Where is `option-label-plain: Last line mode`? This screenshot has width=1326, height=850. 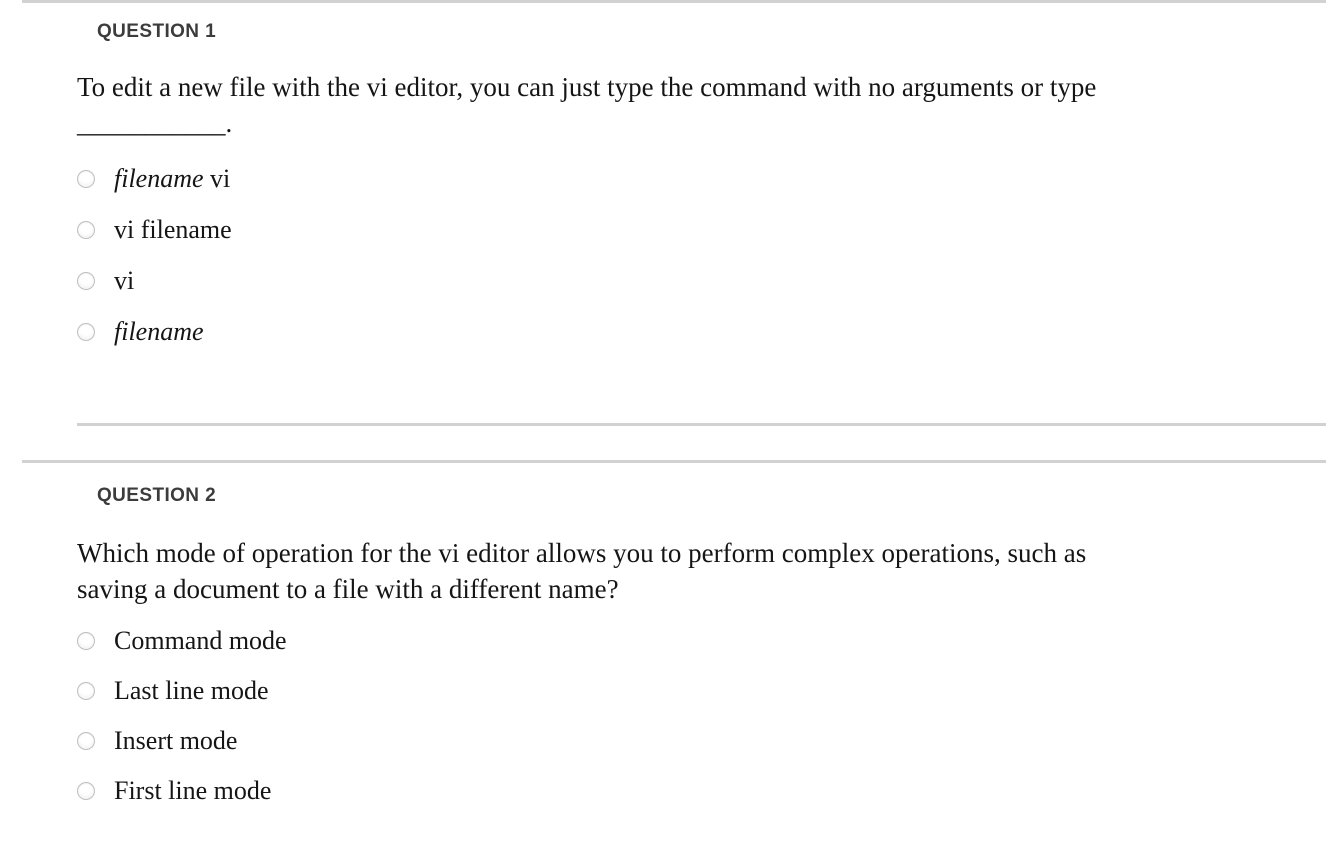
option-label-plain: Last line mode is located at coordinates (191, 690).